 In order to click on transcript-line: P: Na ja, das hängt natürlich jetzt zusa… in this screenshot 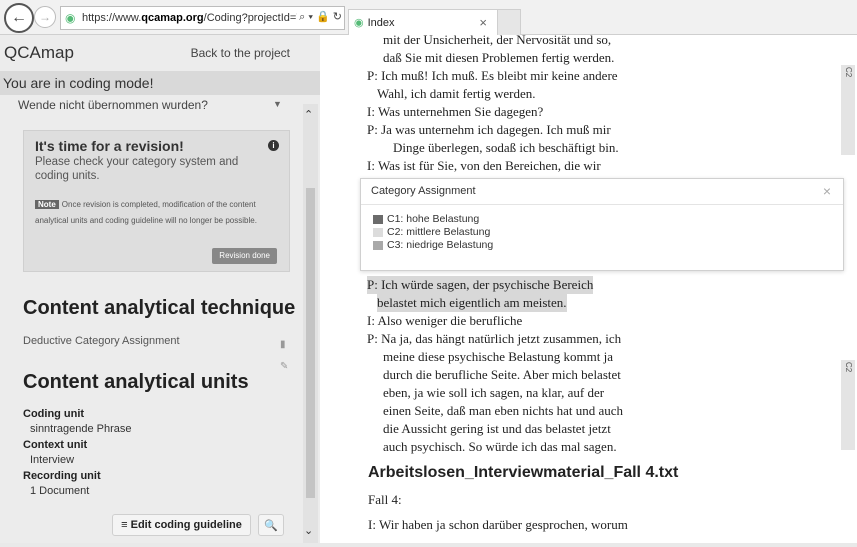, I will do `click(494, 339)`.